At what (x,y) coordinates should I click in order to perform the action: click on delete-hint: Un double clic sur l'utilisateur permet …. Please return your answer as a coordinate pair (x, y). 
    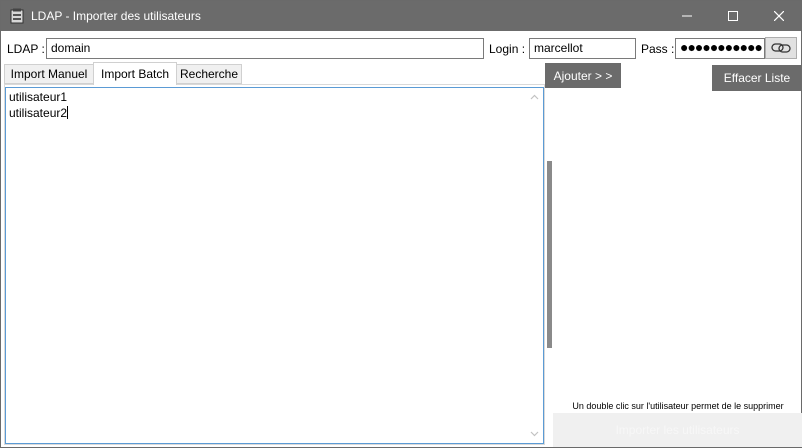
    Looking at the image, I should click on (678, 406).